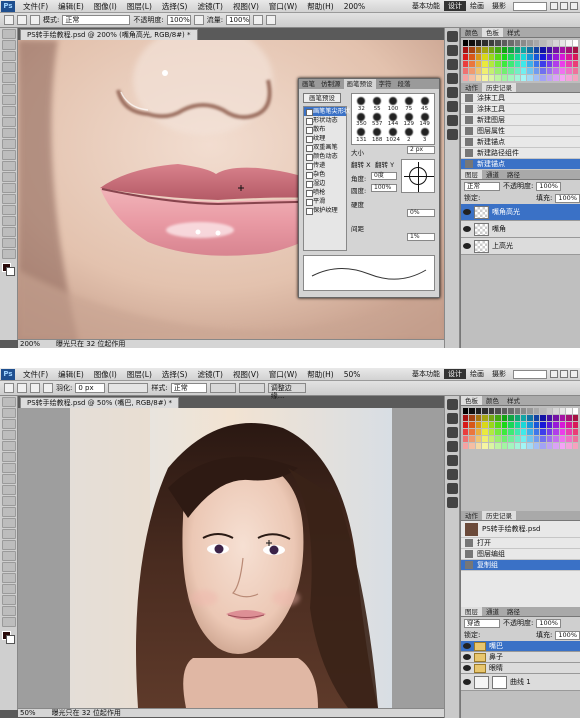 The width and height of the screenshot is (580, 718). Describe the element at coordinates (377, 104) in the screenshot. I see `brush-tip: 55` at that location.